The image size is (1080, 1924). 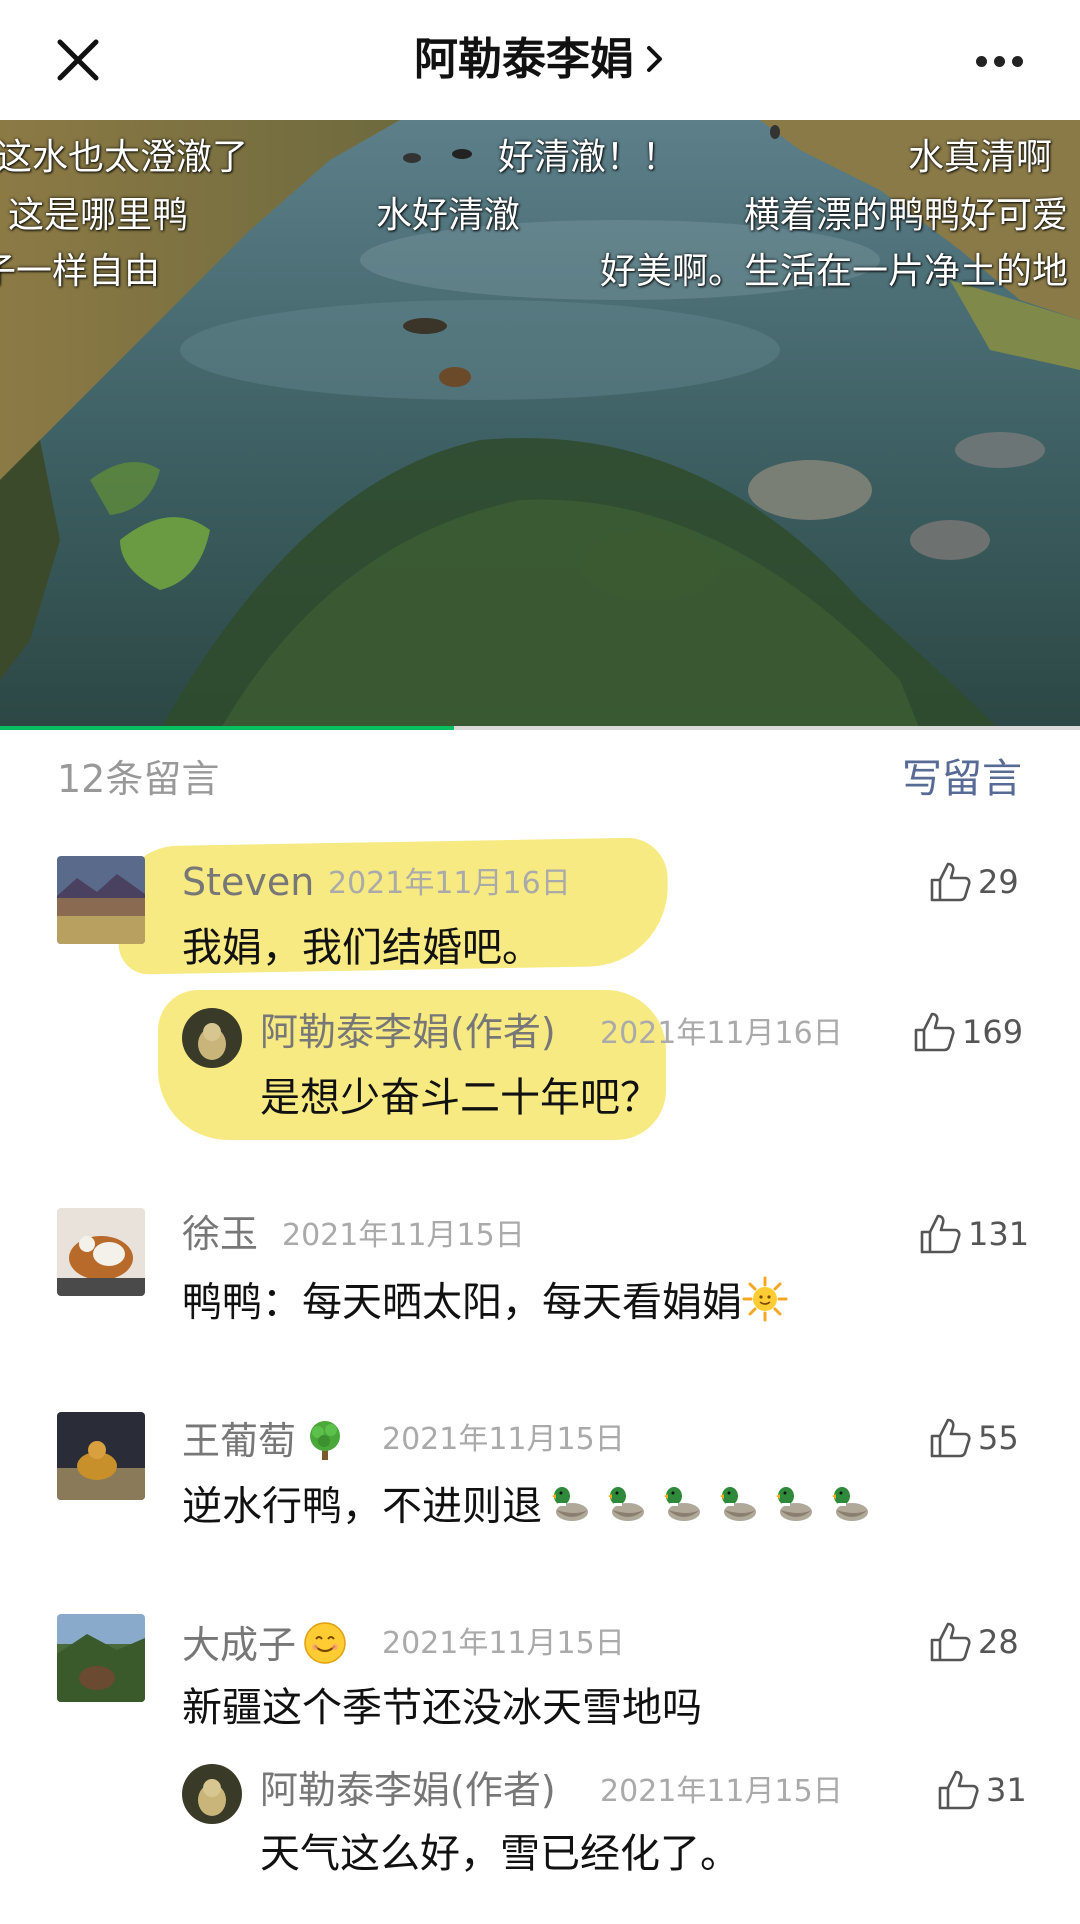 I want to click on comment-text-row: 鸭鸭：每天晒太阳，每天看娟娟, so click(x=485, y=1304).